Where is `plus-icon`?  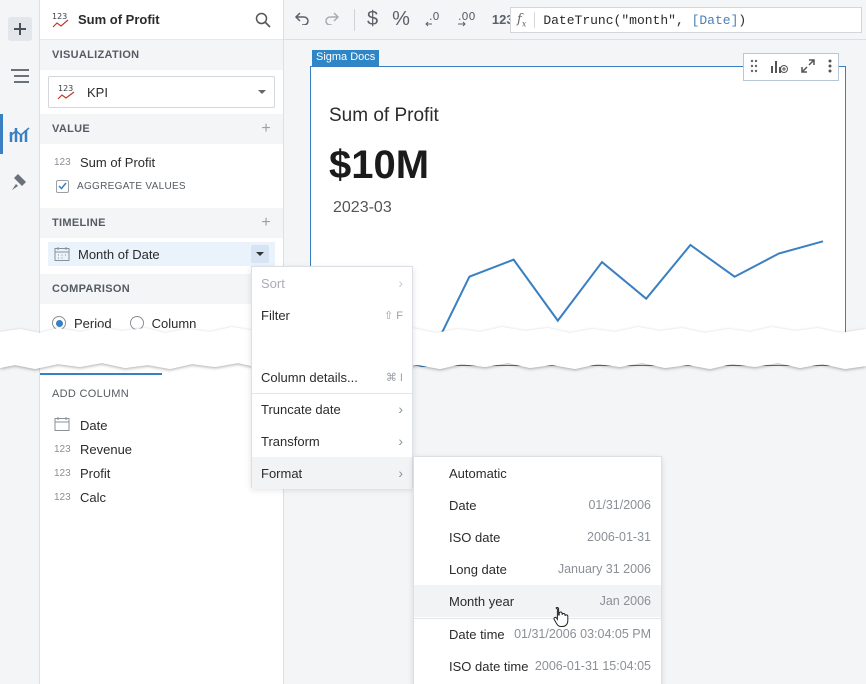 plus-icon is located at coordinates (20, 29).